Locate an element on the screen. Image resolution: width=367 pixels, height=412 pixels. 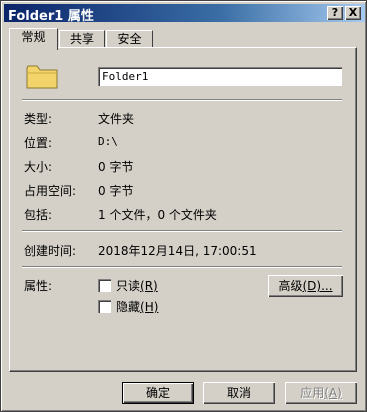
tab-security-label: 安全 is located at coordinates (129, 39).